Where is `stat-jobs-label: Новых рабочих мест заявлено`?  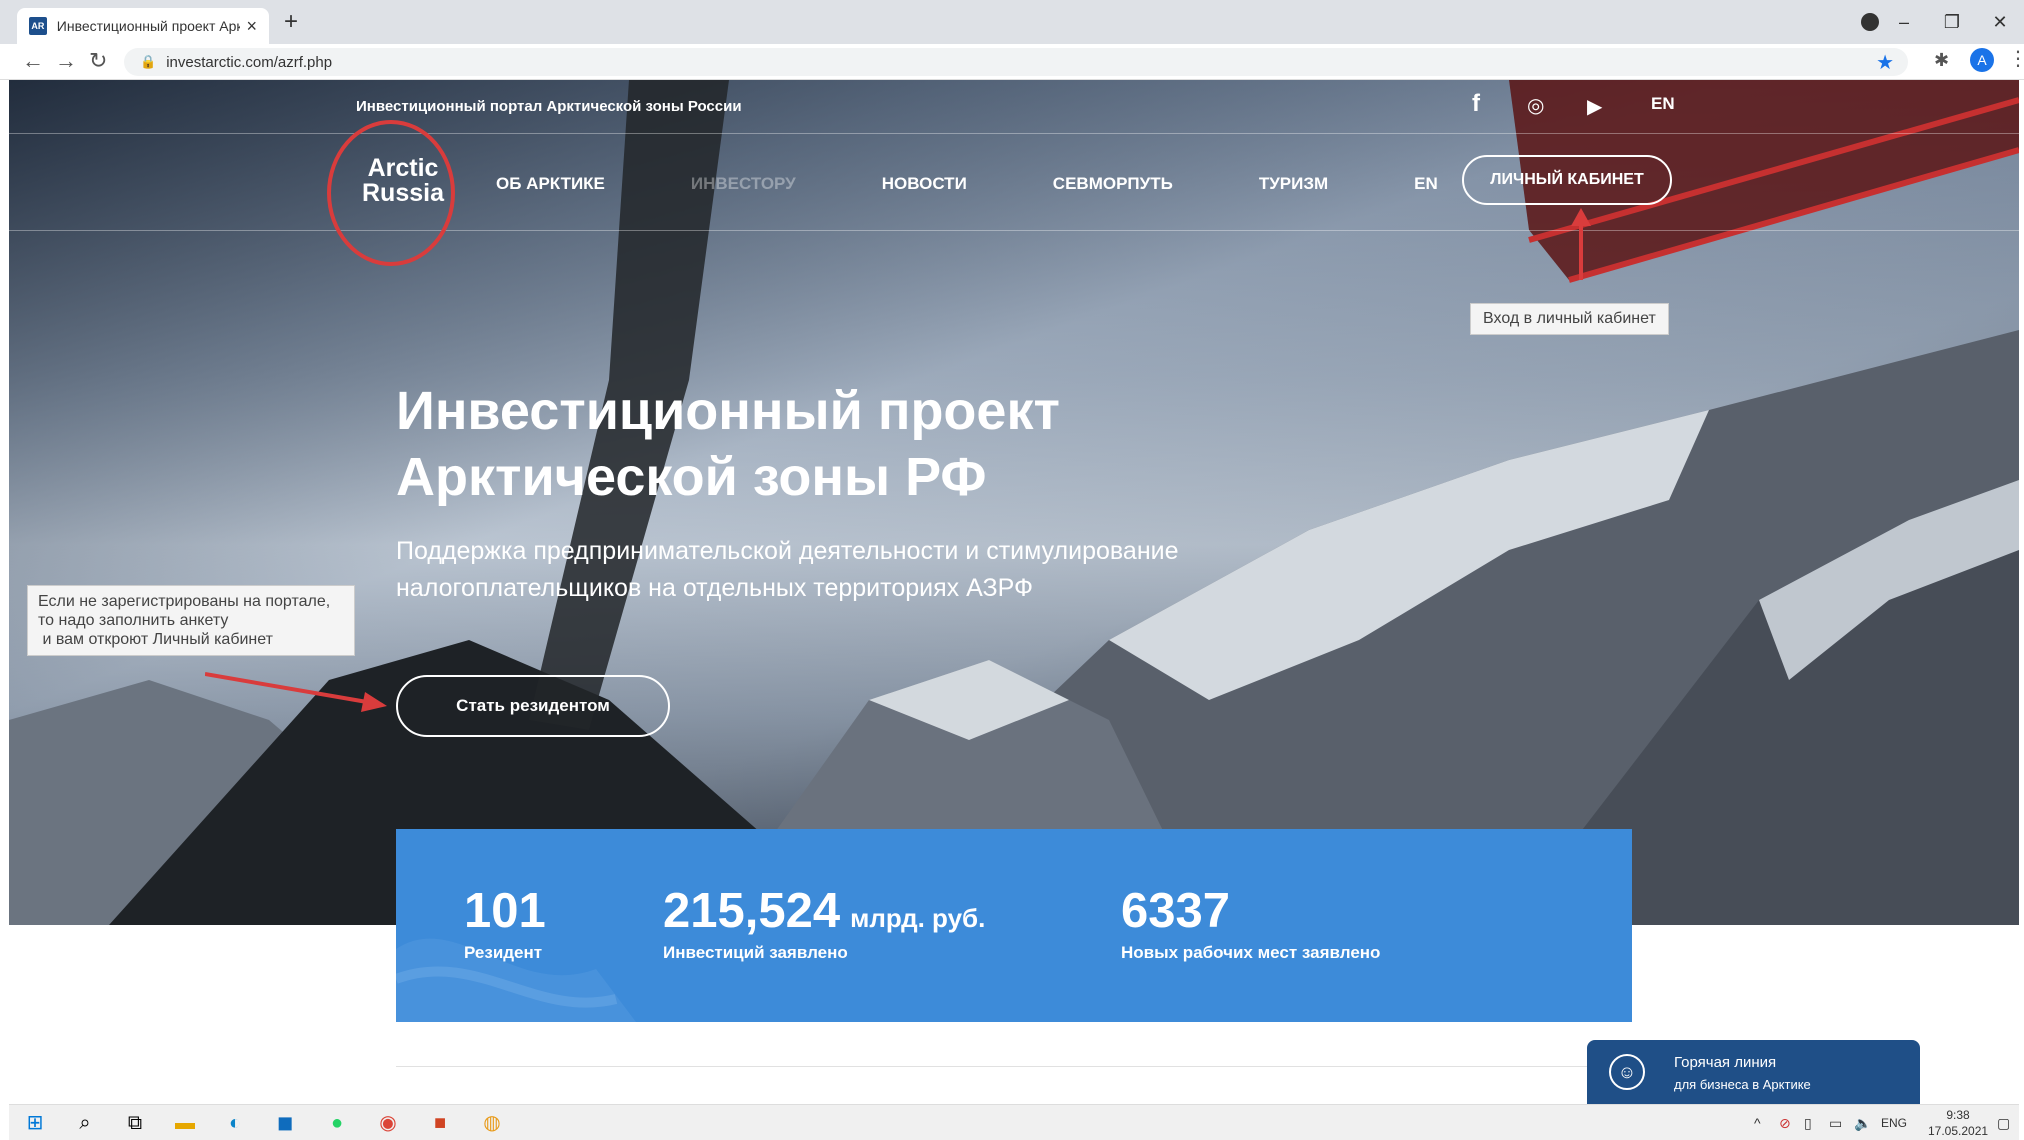
stat-jobs-label: Новых рабочих мест заявлено is located at coordinates (1251, 952).